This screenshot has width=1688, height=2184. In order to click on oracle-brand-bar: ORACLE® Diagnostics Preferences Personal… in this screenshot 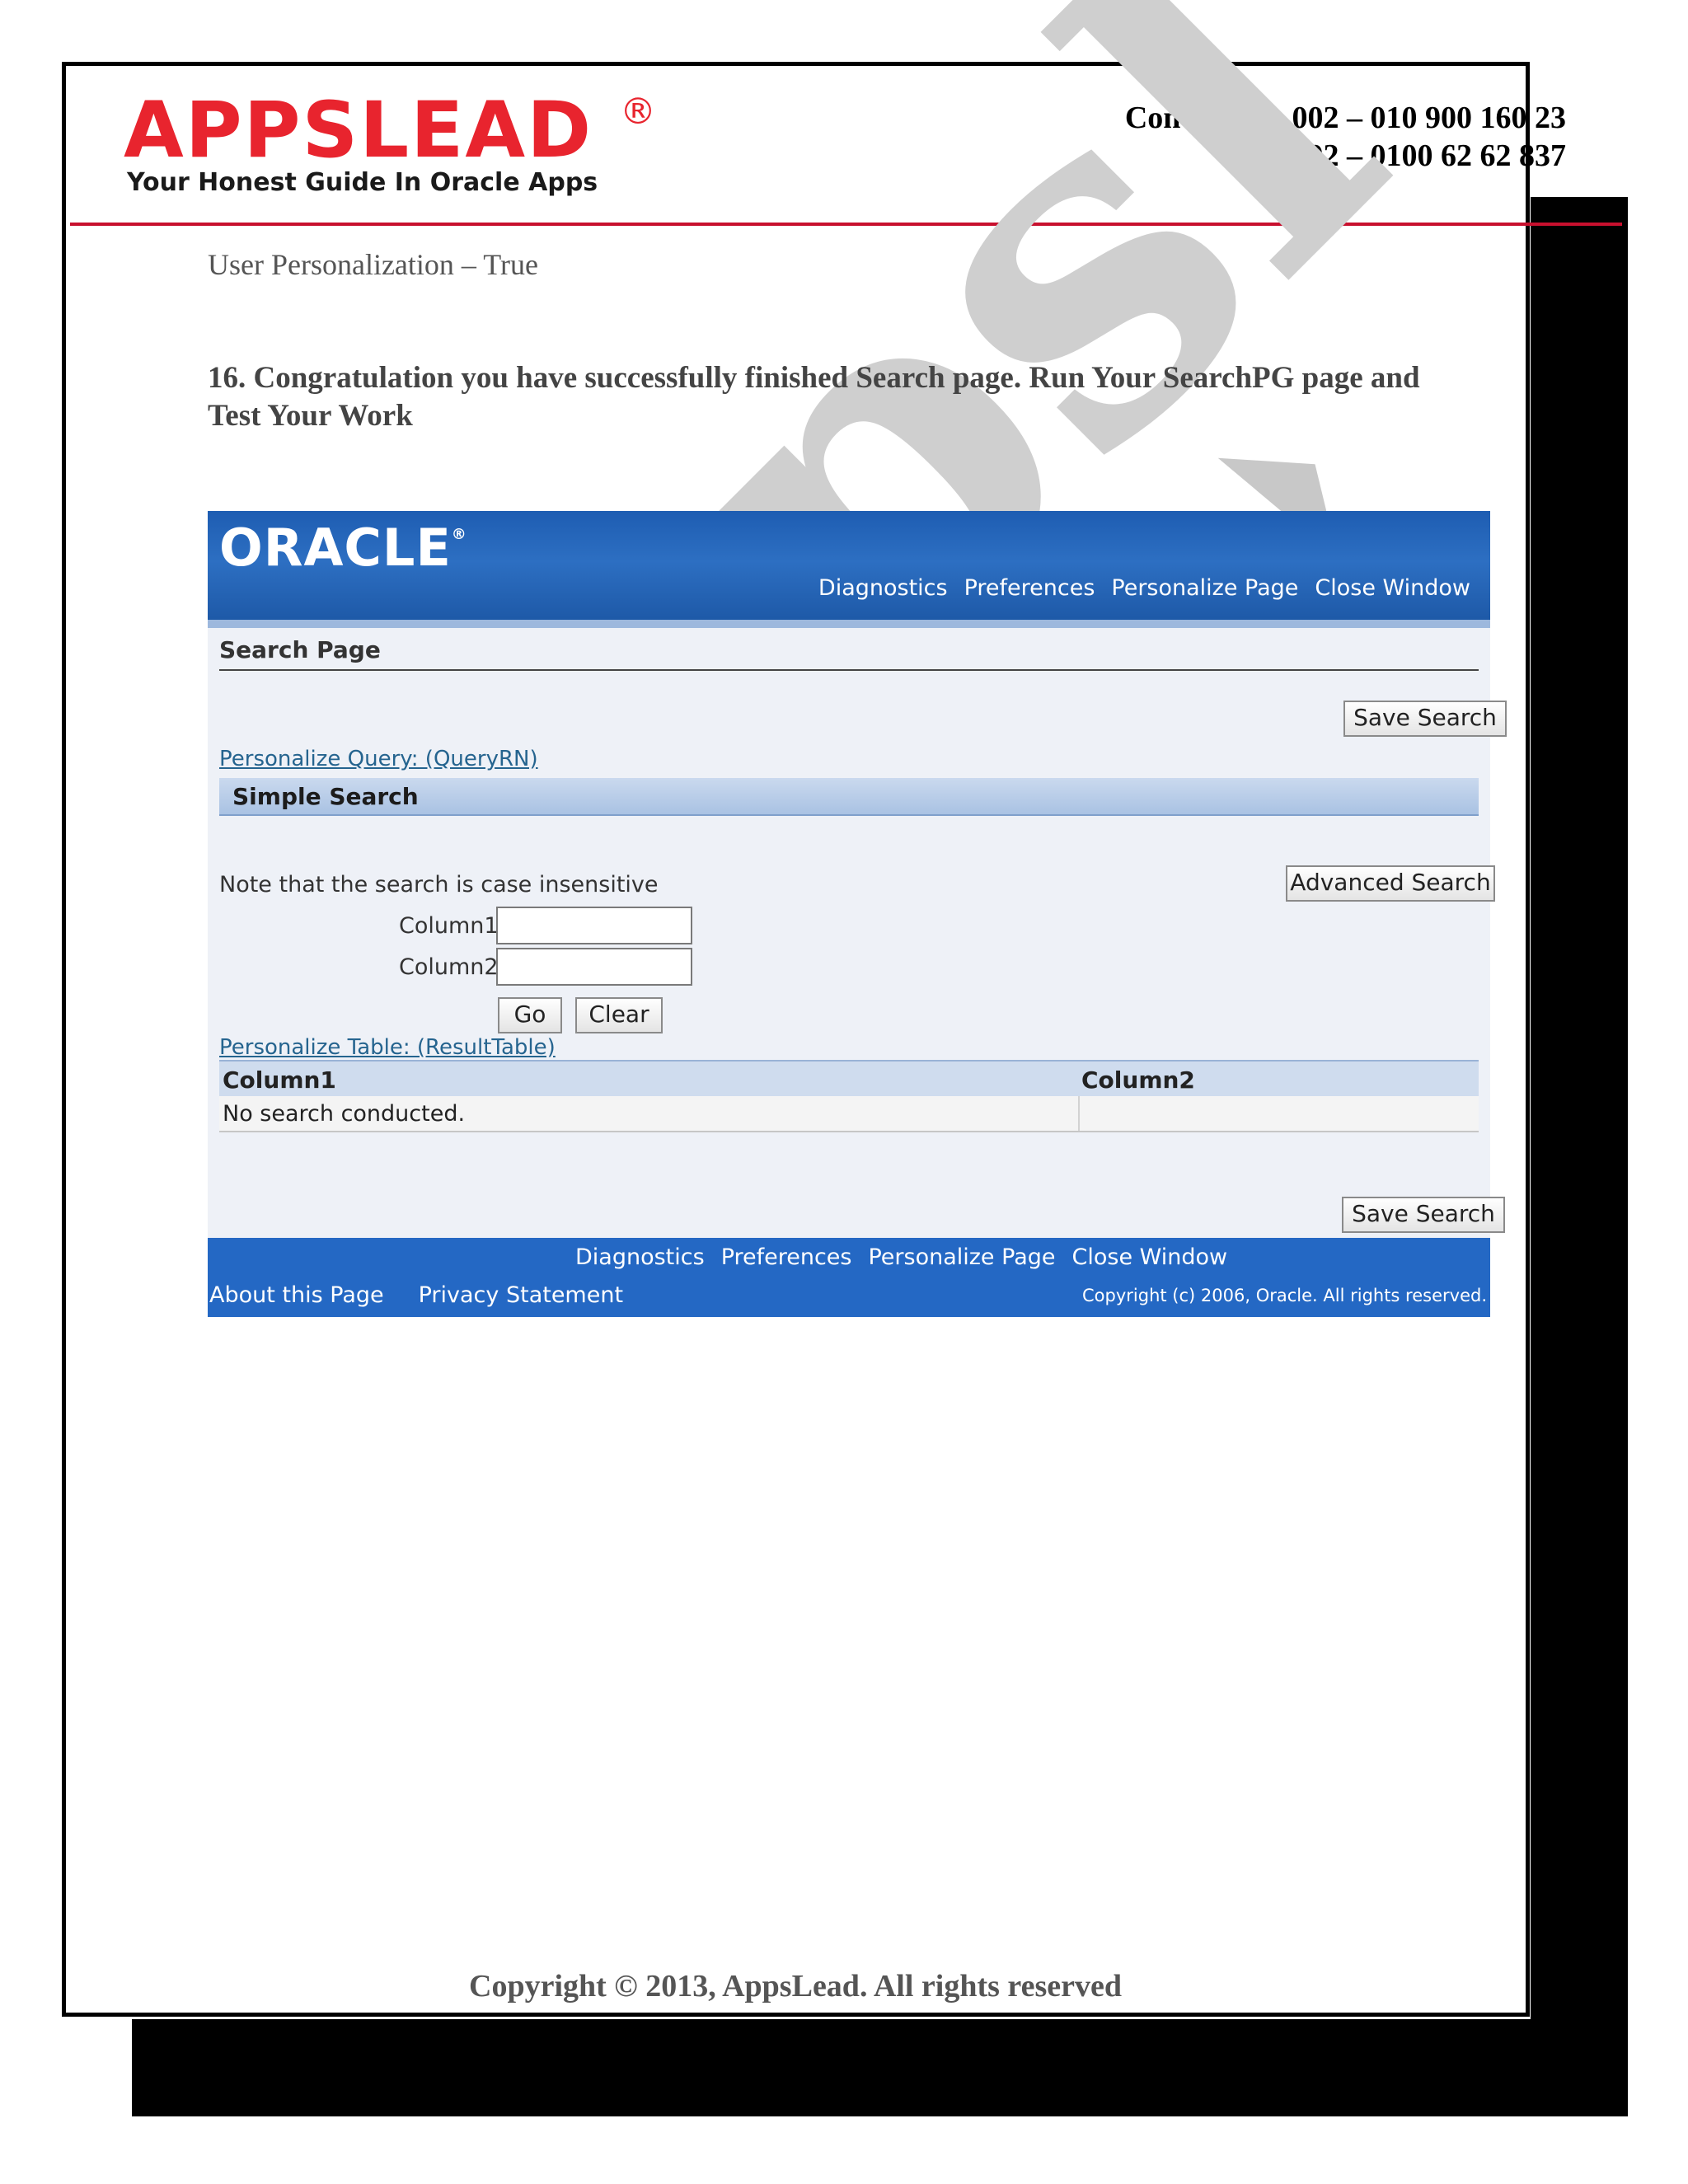, I will do `click(849, 569)`.